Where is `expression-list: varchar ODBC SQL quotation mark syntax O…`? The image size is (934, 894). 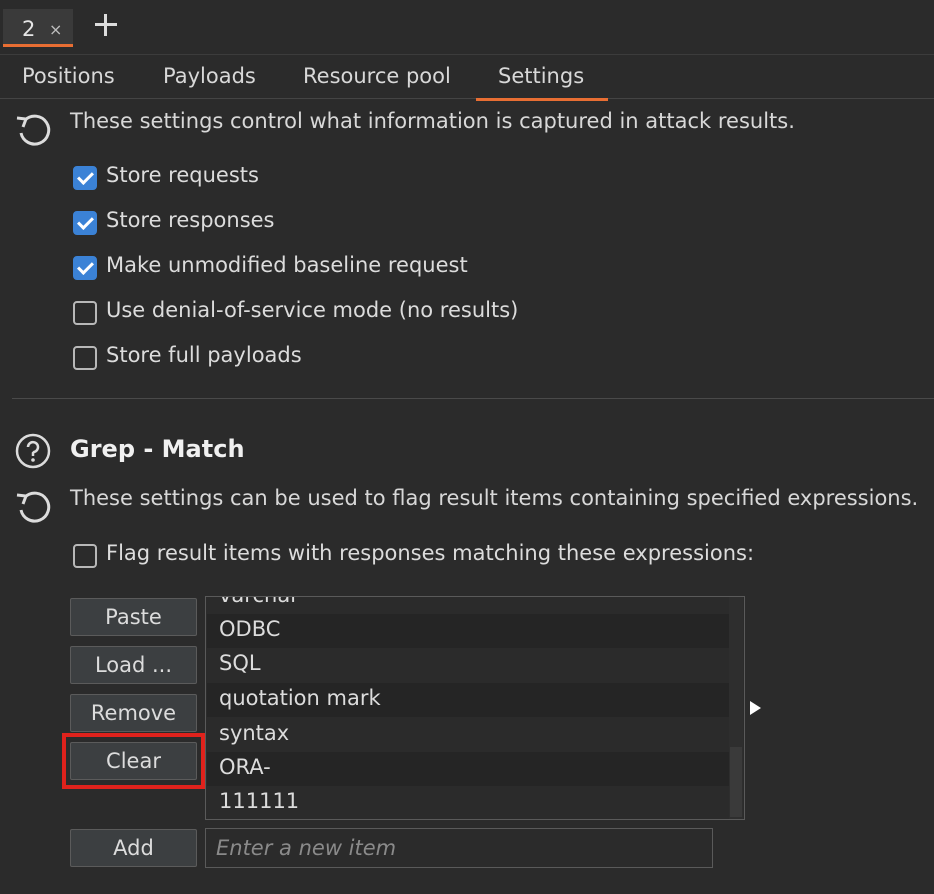 expression-list: varchar ODBC SQL quotation mark syntax O… is located at coordinates (475, 708).